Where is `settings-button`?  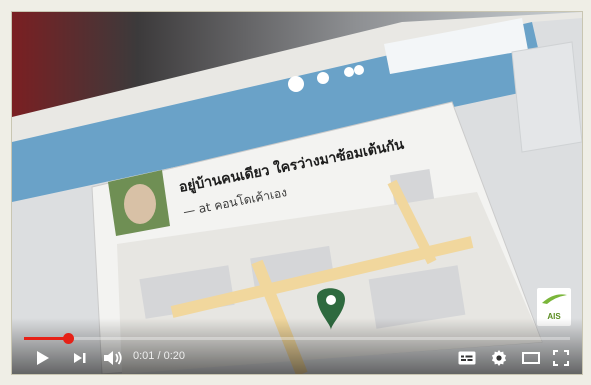
settings-button is located at coordinates (499, 358).